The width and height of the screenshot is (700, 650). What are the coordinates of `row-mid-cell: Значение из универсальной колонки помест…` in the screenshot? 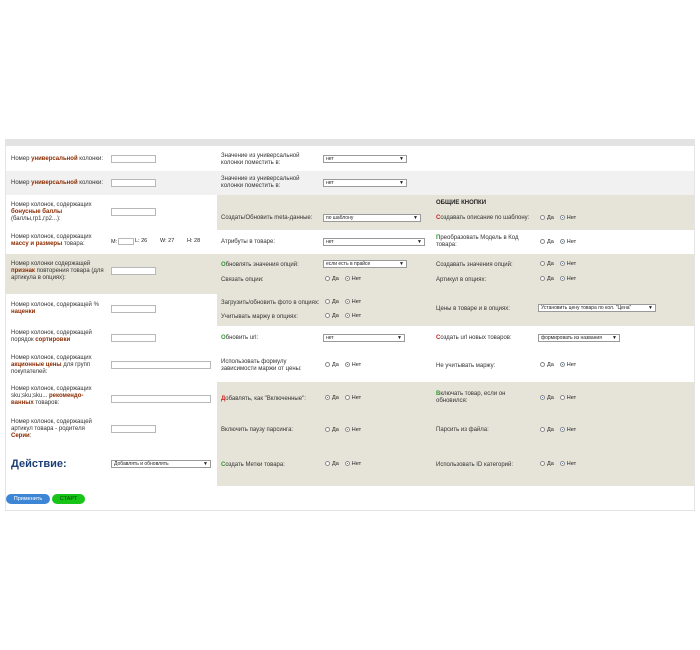 It's located at (323, 159).